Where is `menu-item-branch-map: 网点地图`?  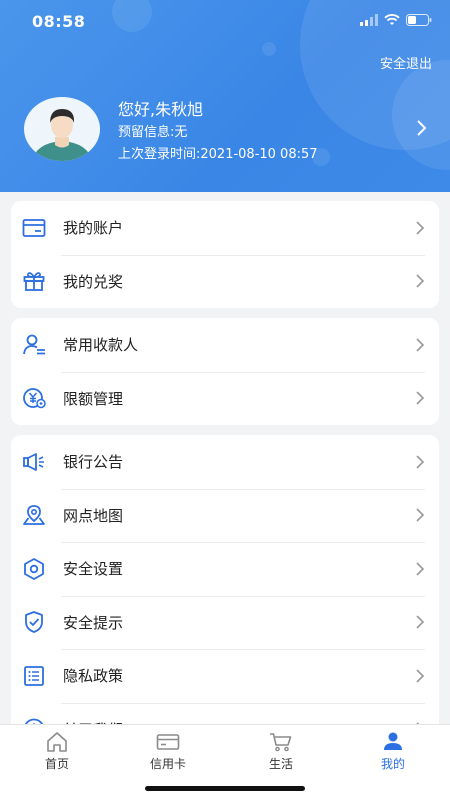 menu-item-branch-map: 网点地图 is located at coordinates (225, 515).